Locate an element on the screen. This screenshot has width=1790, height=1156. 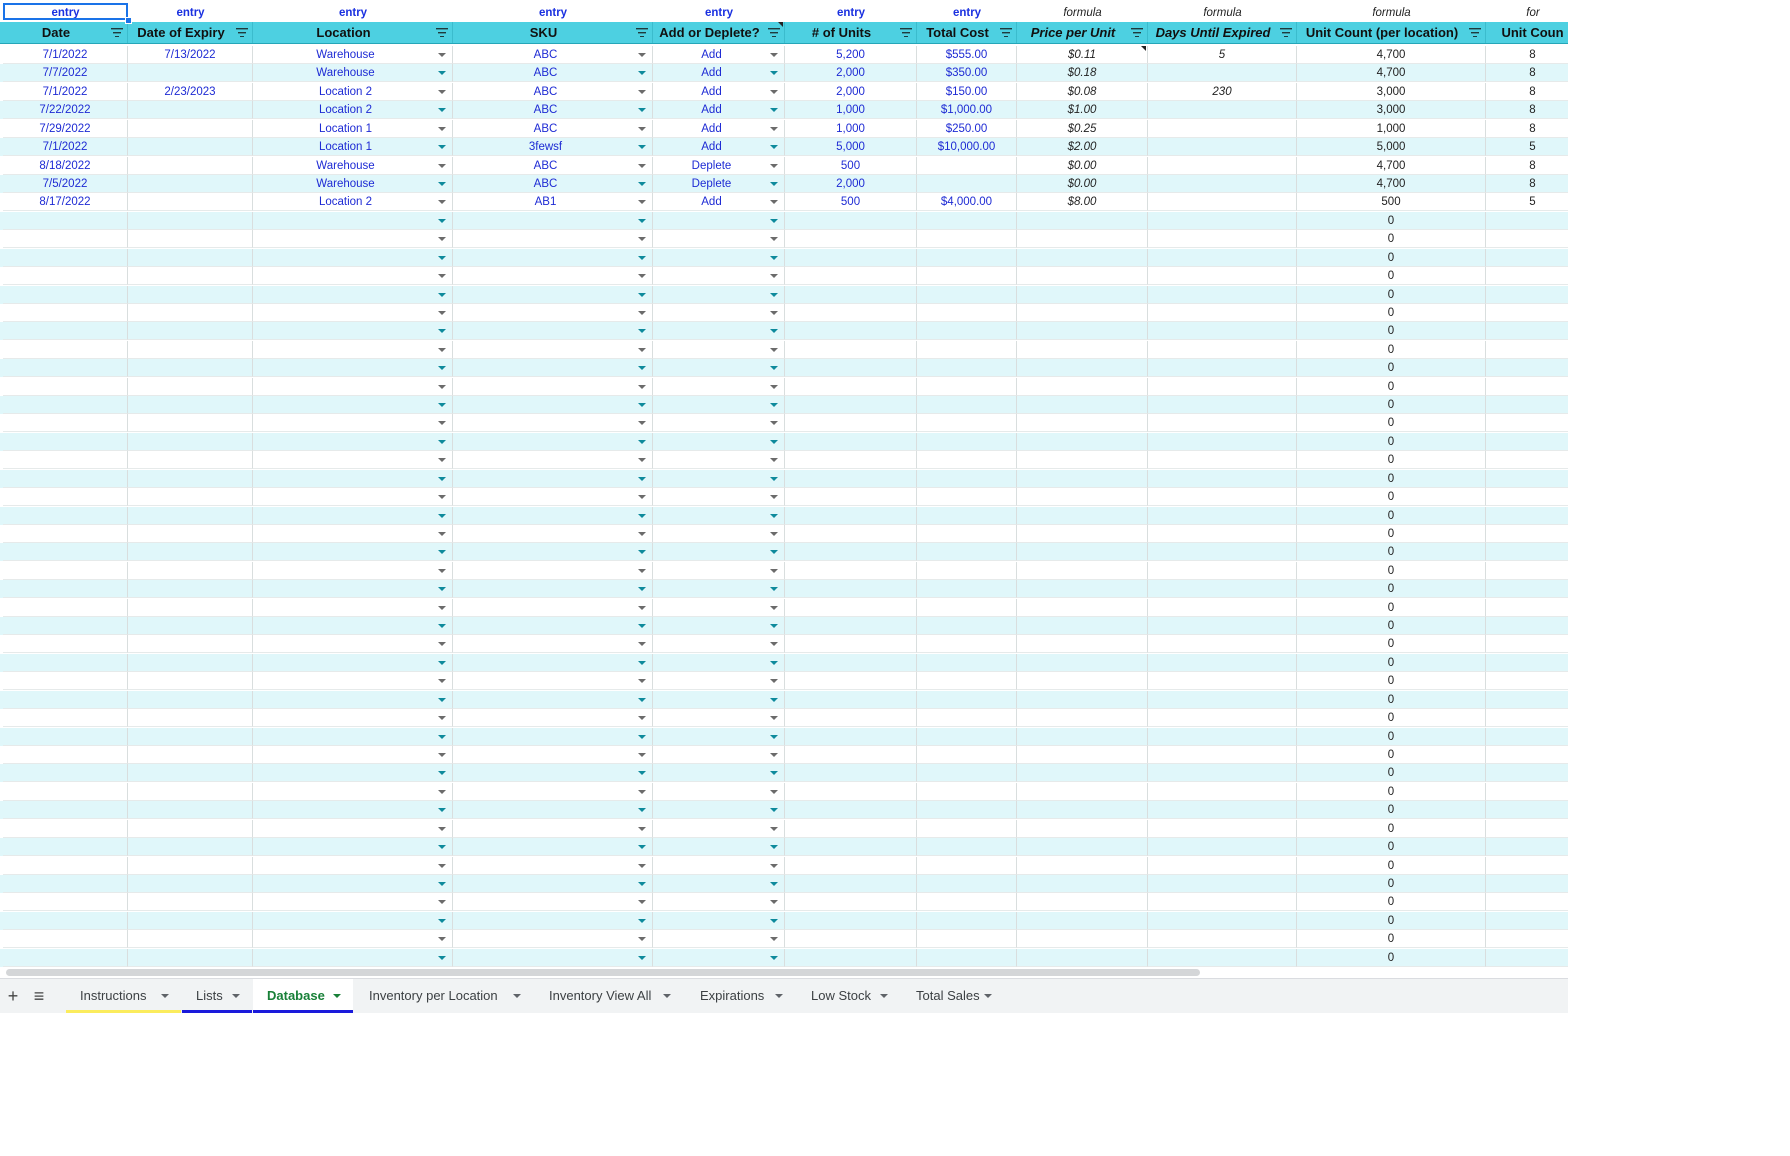
table-cell: 2,000 is located at coordinates (851, 73).